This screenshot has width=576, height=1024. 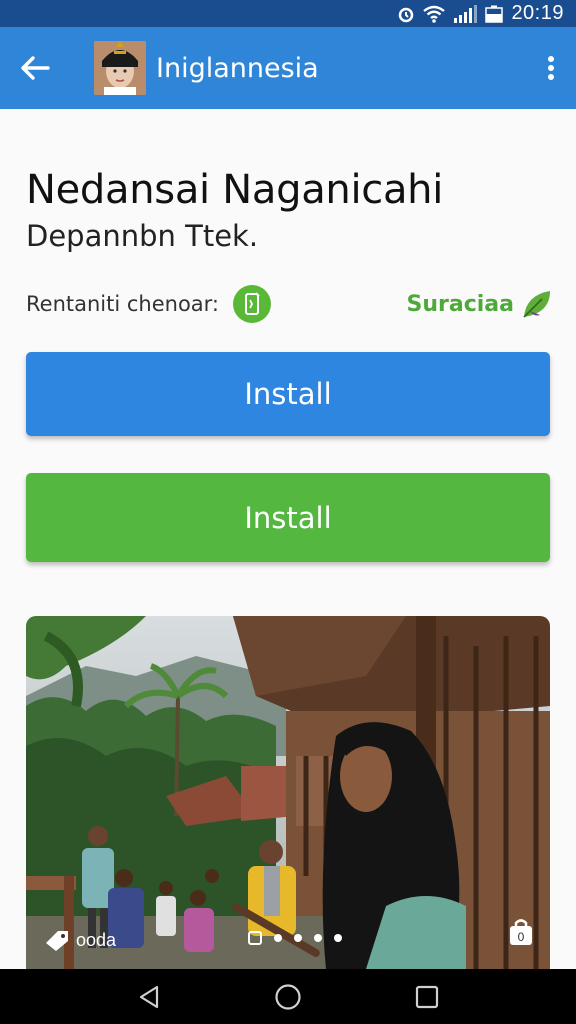 What do you see at coordinates (235, 190) in the screenshot?
I see `page-title: Nedansai Naganicahi` at bounding box center [235, 190].